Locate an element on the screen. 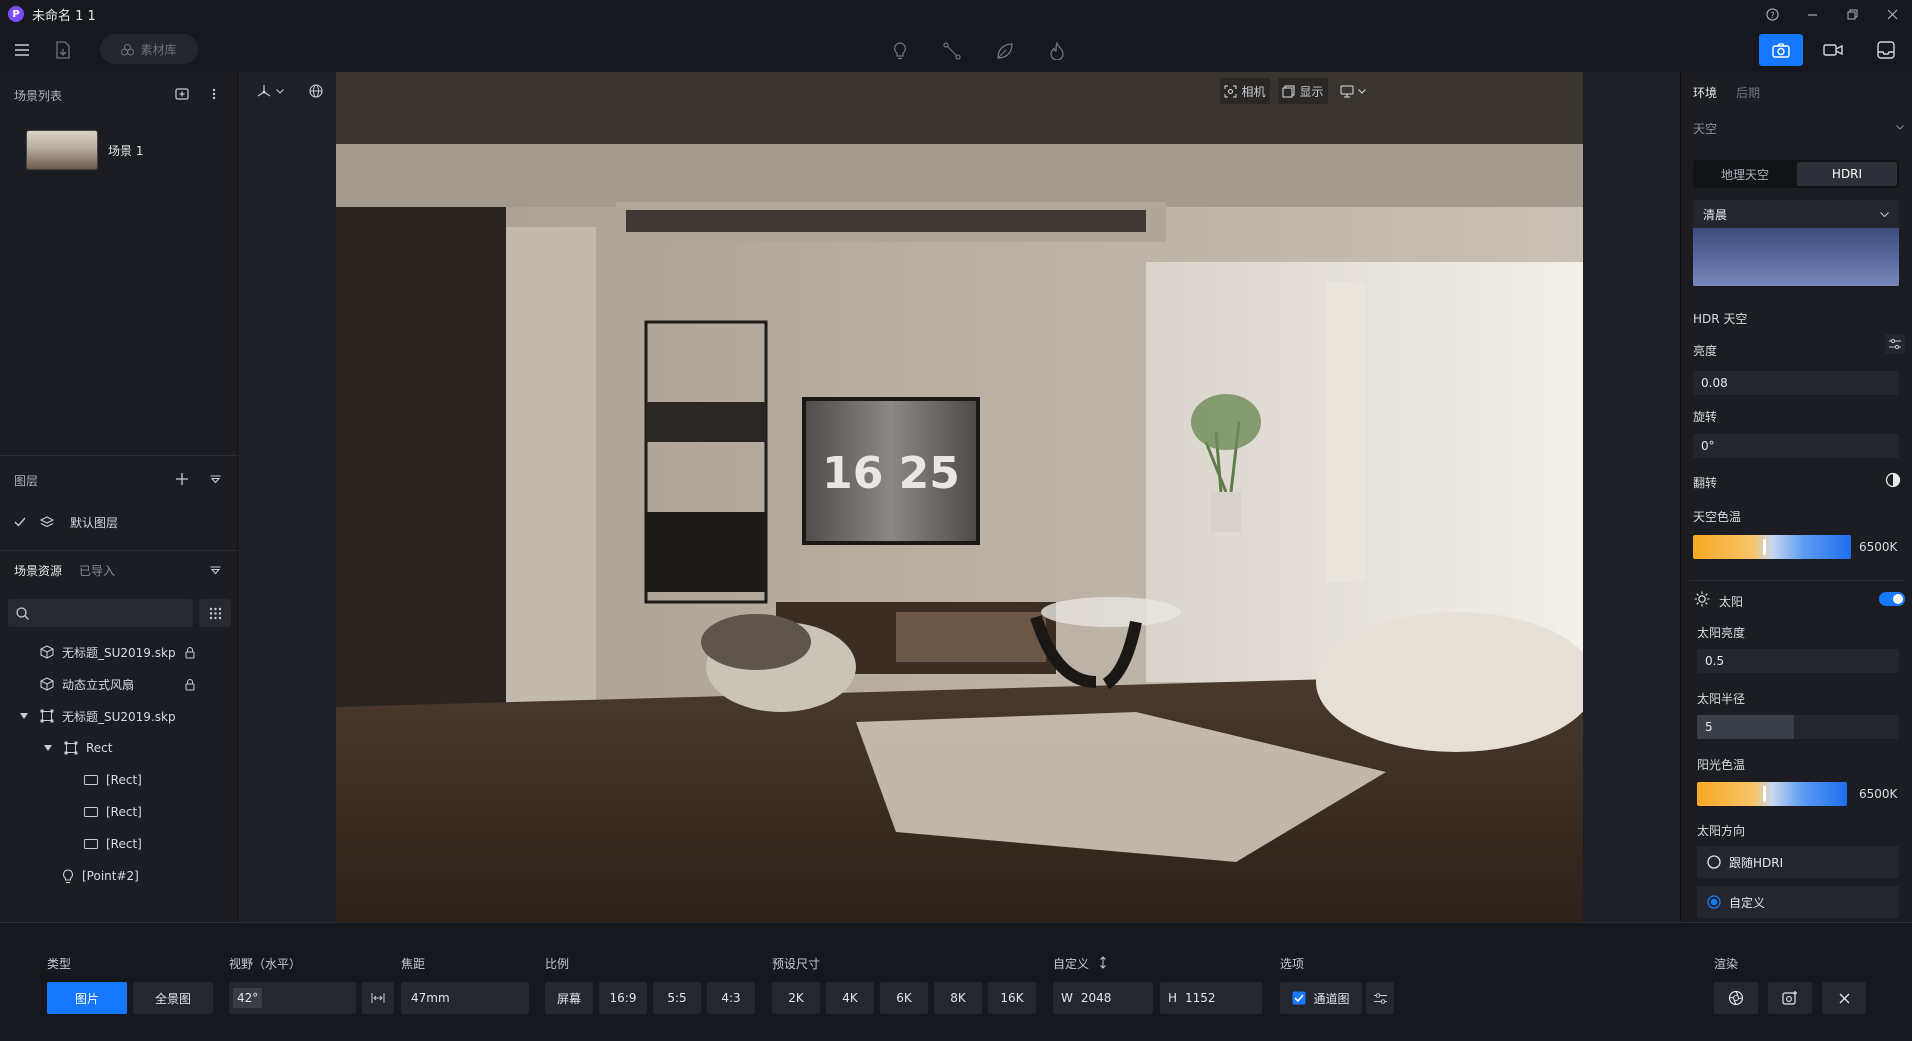 This screenshot has width=1912, height=1041. gallery-button is located at coordinates (1886, 50).